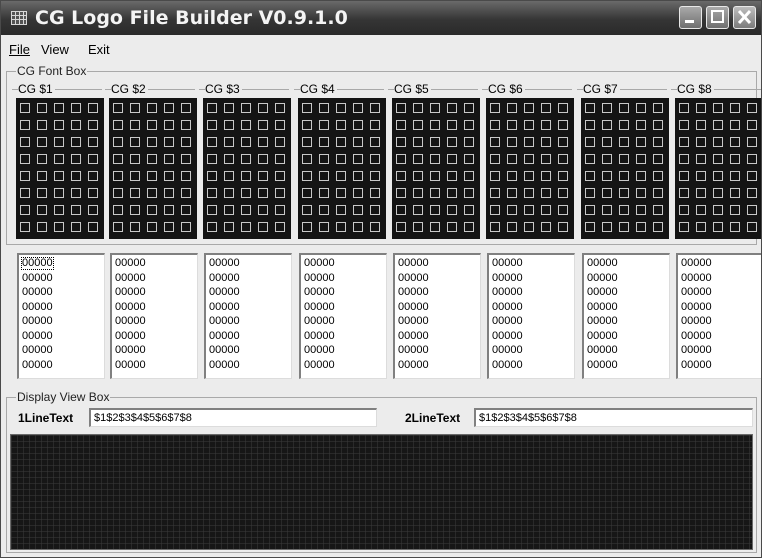 The height and width of the screenshot is (558, 762). I want to click on cg-hex-textbox-4: 00000 00000 00000 00000 00000 00000 00000 00000, so click(343, 316).